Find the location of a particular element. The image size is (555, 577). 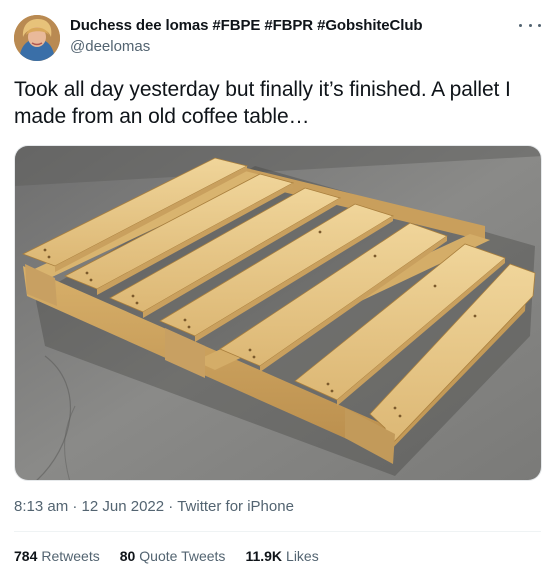

quote-tweets-stat: 80 Quote Tweets is located at coordinates (173, 556).